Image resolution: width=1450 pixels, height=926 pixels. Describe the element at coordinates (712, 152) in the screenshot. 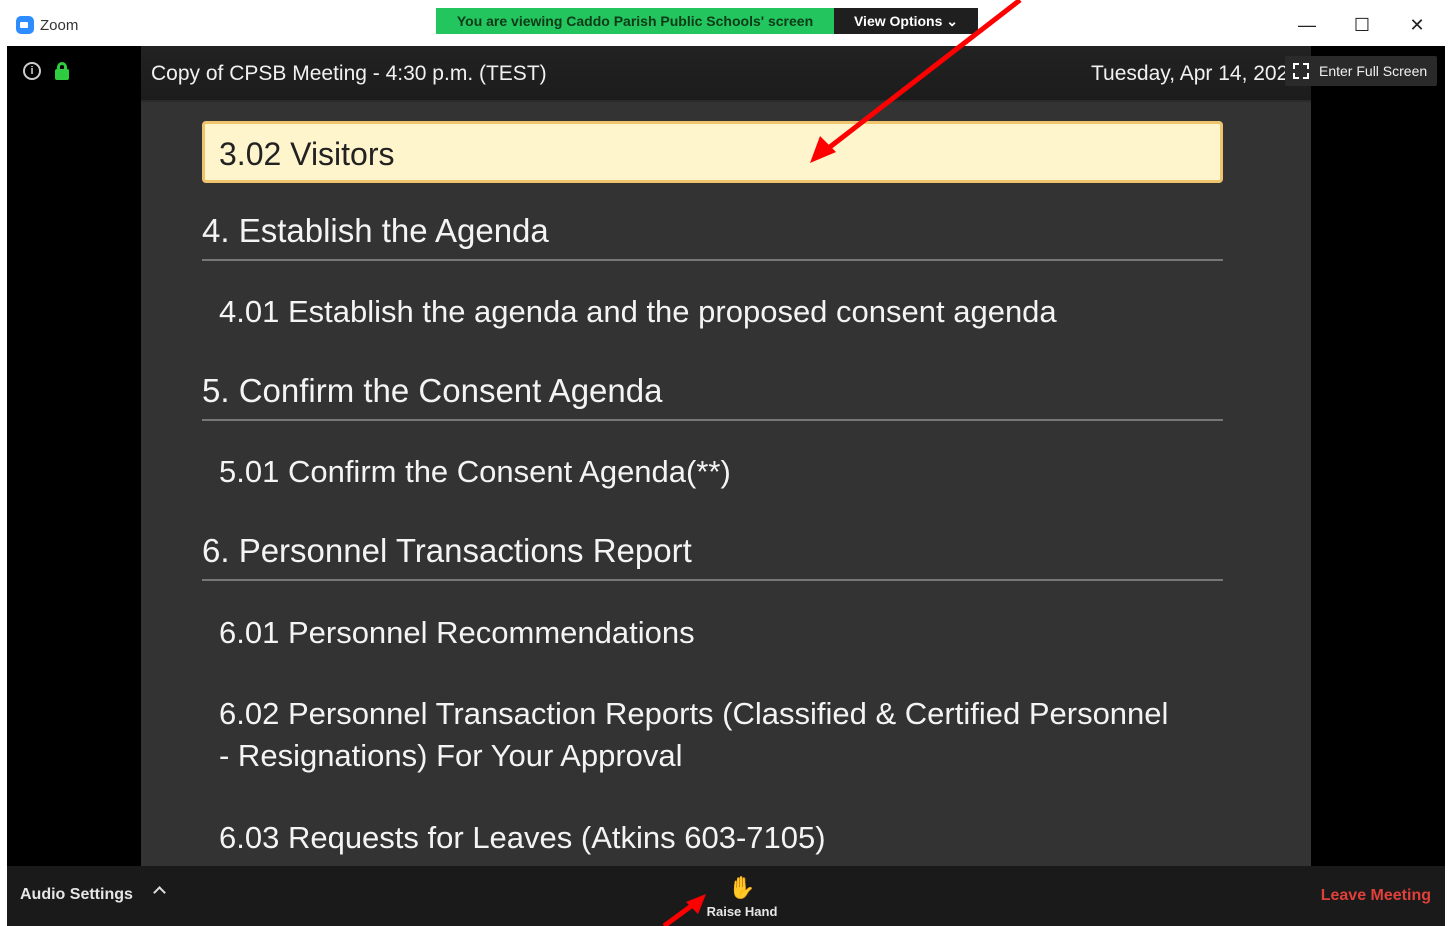

I see `highlighted-agenda-item: 3.02 Visitors` at that location.